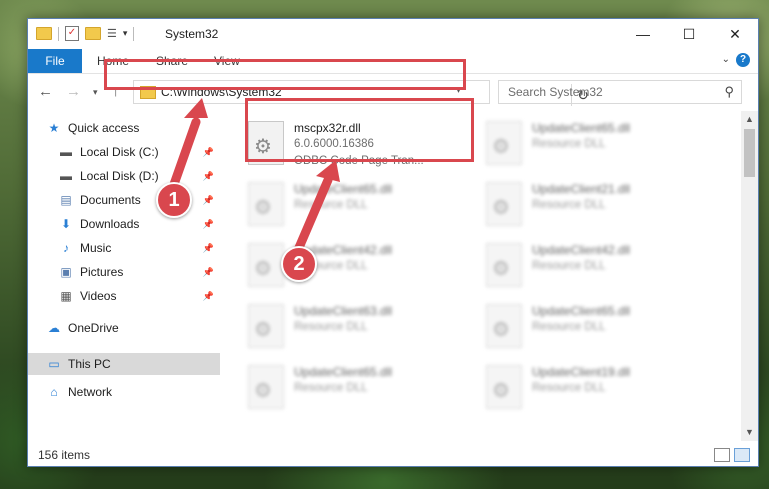 Image resolution: width=769 pixels, height=489 pixels. I want to click on annotation-arrows, so click(253, 176).